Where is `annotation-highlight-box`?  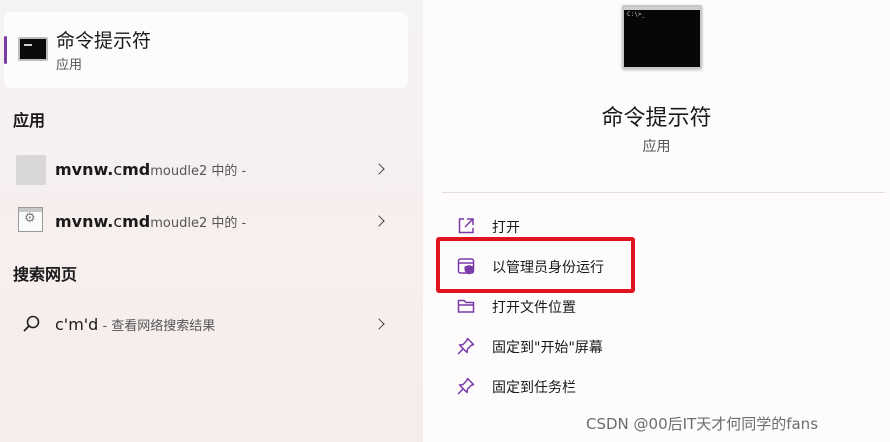 annotation-highlight-box is located at coordinates (535, 265).